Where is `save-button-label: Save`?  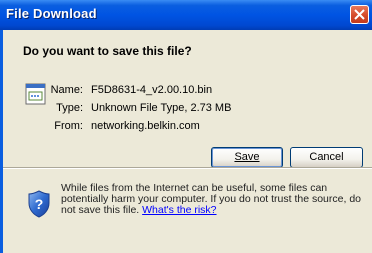
save-button-label: Save is located at coordinates (247, 157).